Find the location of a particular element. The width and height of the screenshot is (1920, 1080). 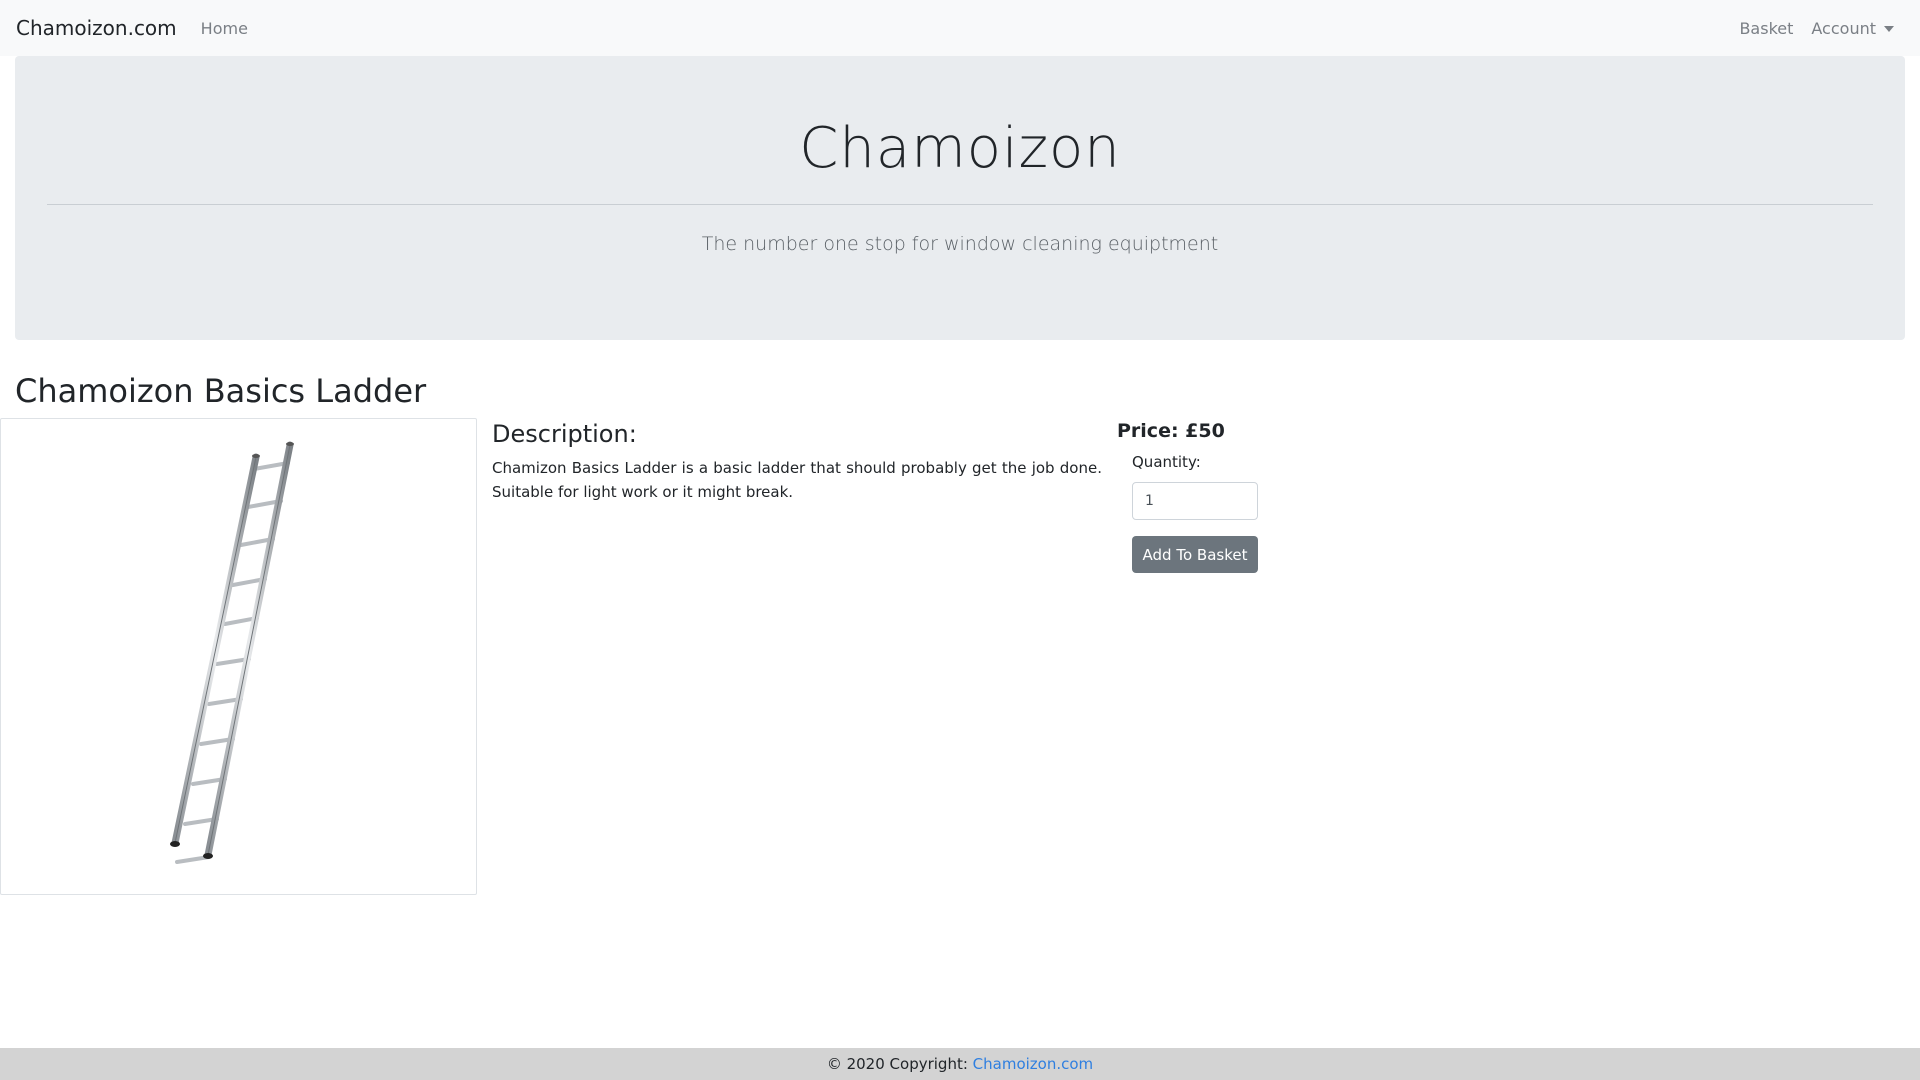

add-to-basket-button: Add To Basket is located at coordinates (1195, 554).